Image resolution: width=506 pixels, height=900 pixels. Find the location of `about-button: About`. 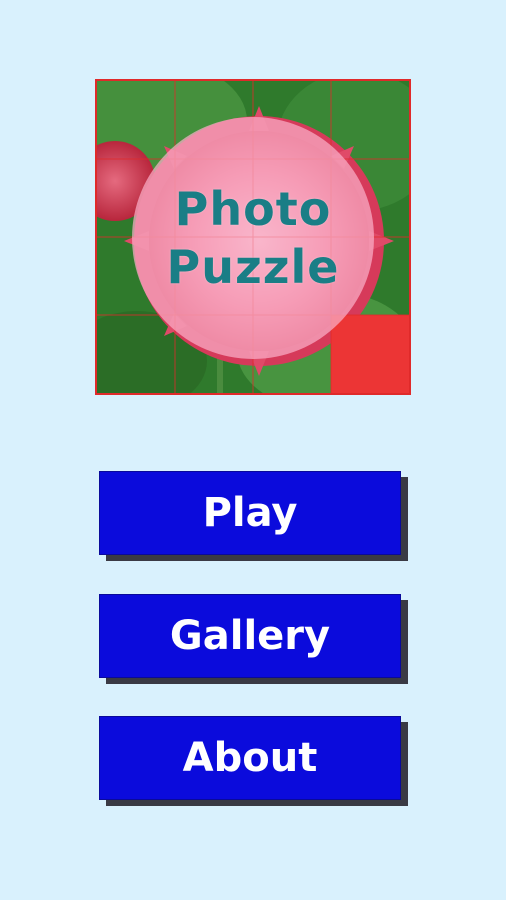

about-button: About is located at coordinates (250, 758).